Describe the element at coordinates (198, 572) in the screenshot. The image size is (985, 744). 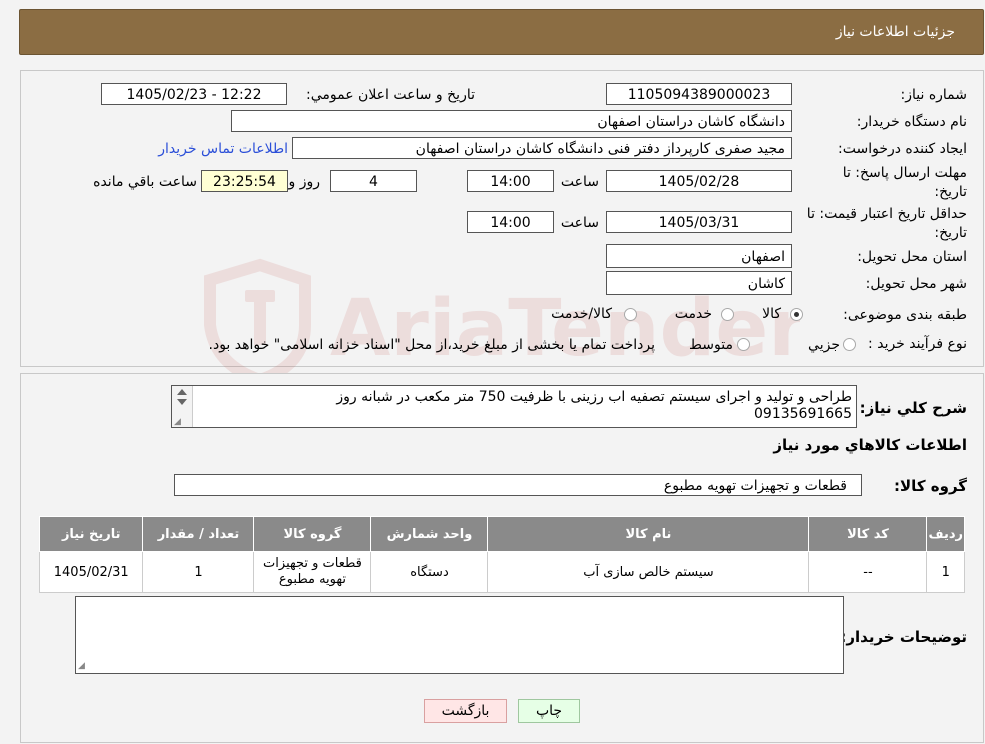
I see `cell-quantity: 1` at that location.